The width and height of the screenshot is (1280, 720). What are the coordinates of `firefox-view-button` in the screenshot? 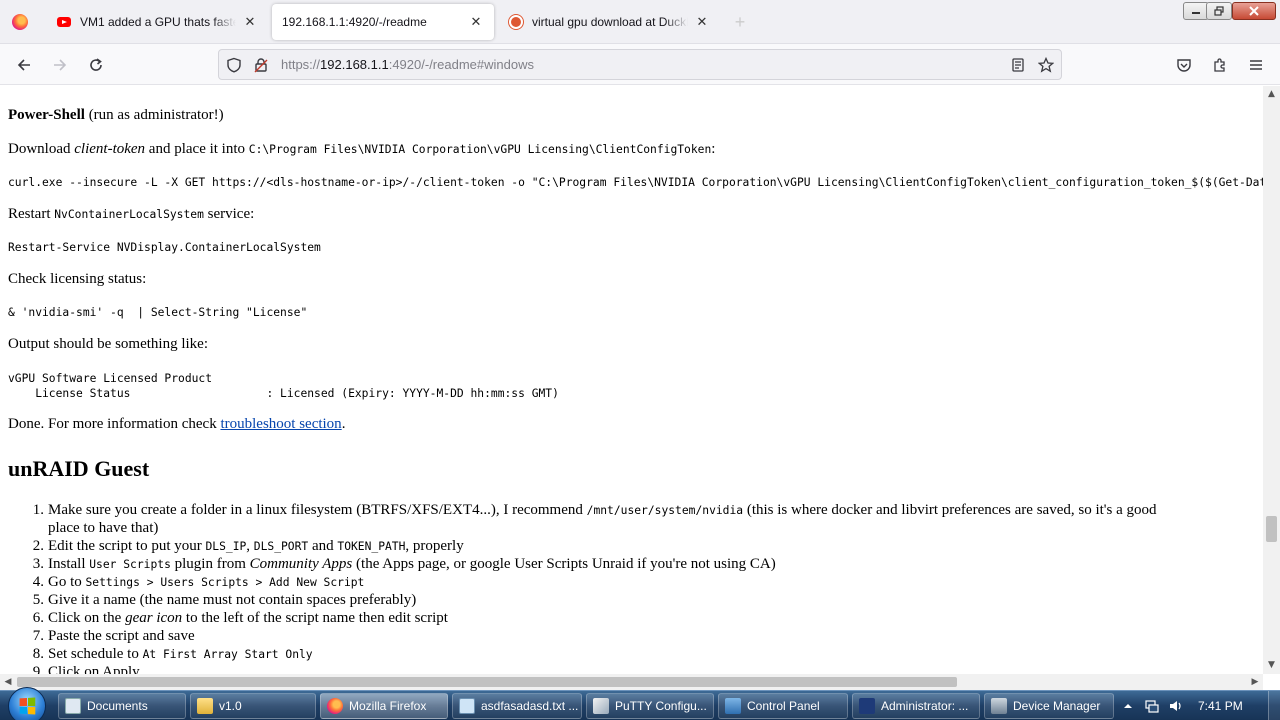 It's located at (20, 22).